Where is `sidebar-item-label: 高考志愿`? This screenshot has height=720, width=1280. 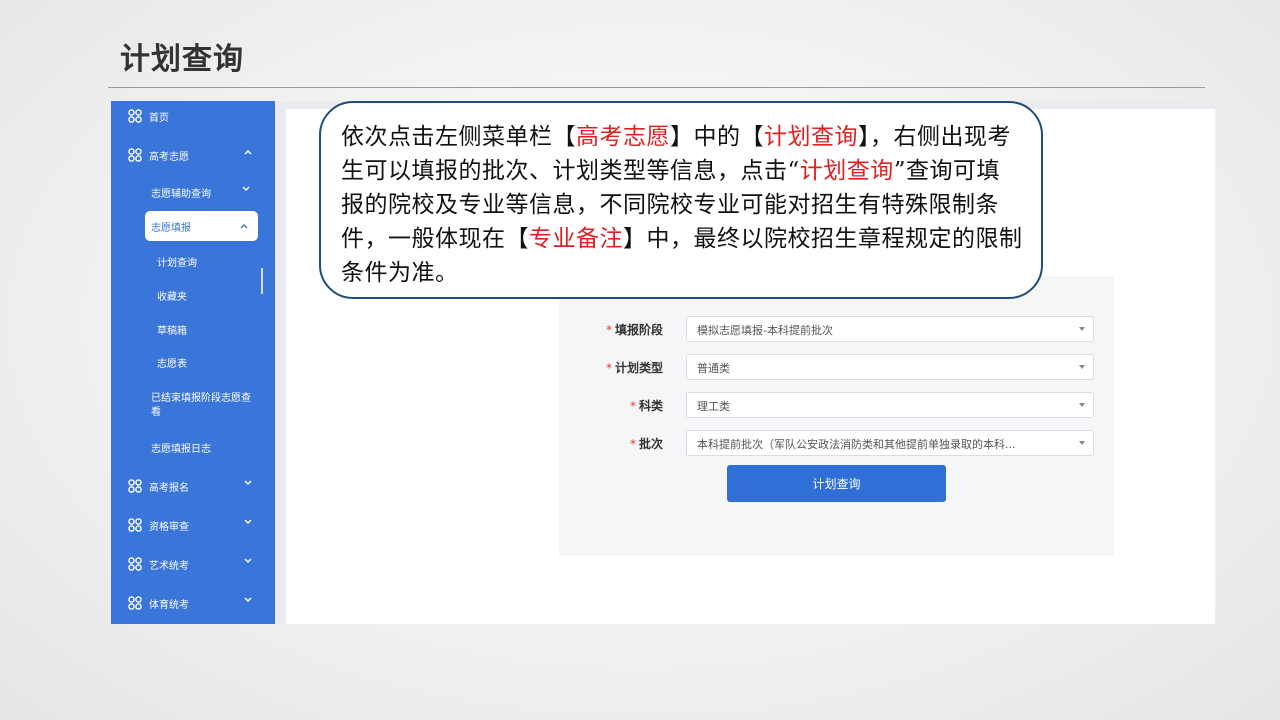 sidebar-item-label: 高考志愿 is located at coordinates (169, 157).